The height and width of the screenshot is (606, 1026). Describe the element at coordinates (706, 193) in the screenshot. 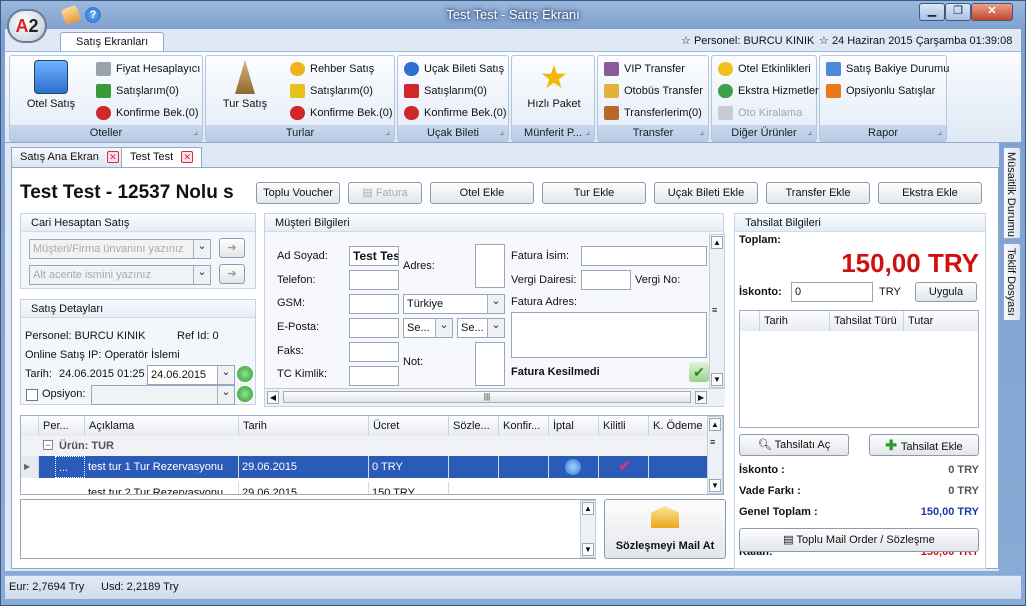

I see `ucak-bileti-ekle-button: Uçak Bileti Ekle` at that location.